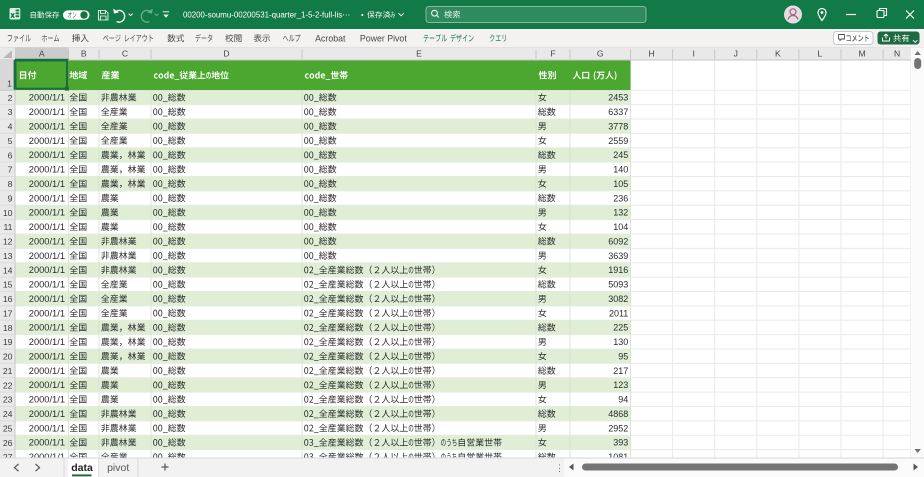  Describe the element at coordinates (7, 227) in the screenshot. I see `svg-text: 11` at that location.